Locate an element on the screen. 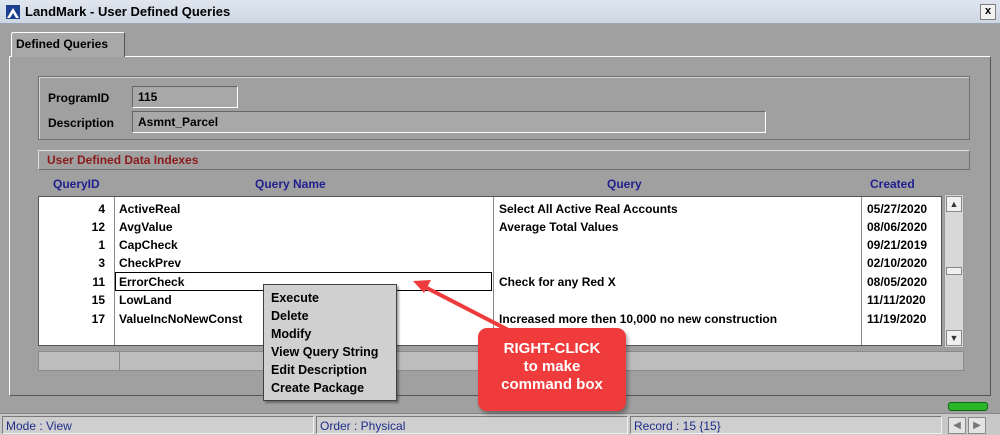  cell-created: 11/11/2020 is located at coordinates (896, 300).